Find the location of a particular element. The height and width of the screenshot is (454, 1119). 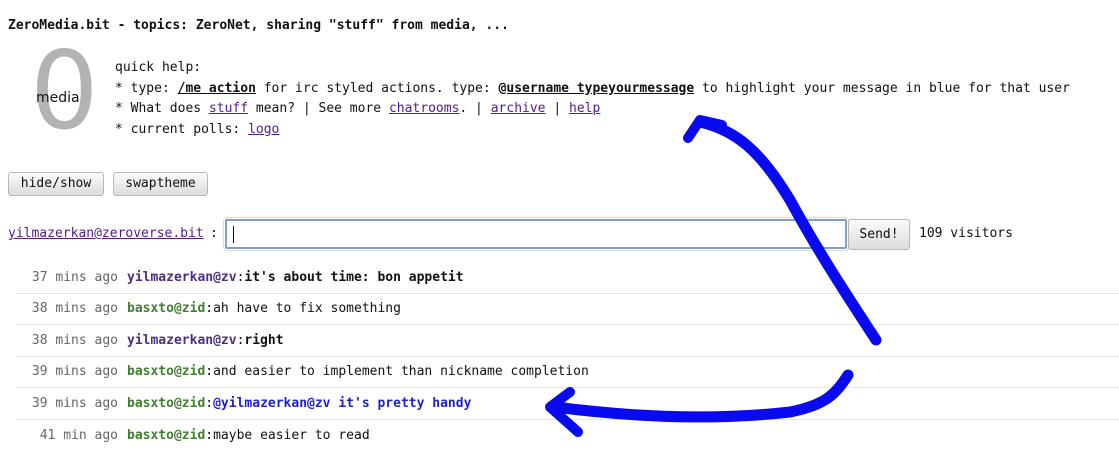

me-action-command: /me action is located at coordinates (216, 88).